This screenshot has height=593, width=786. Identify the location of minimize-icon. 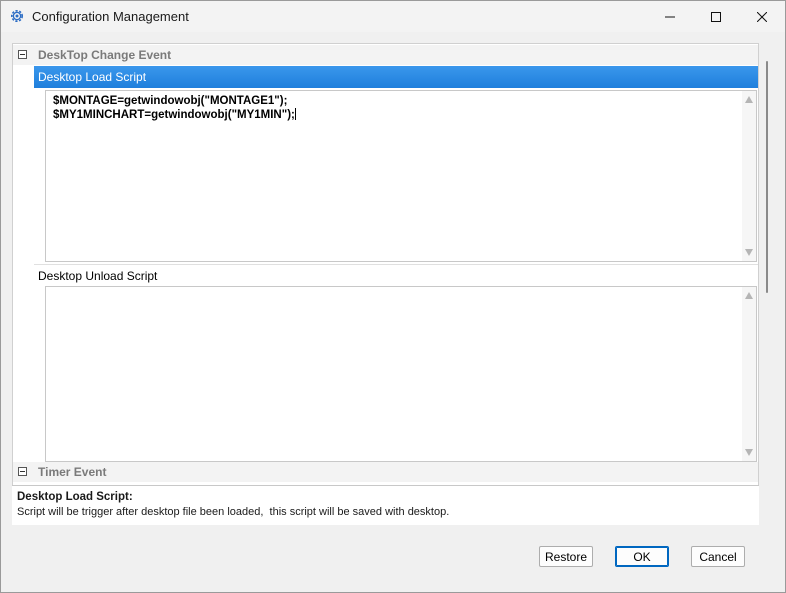
(670, 16).